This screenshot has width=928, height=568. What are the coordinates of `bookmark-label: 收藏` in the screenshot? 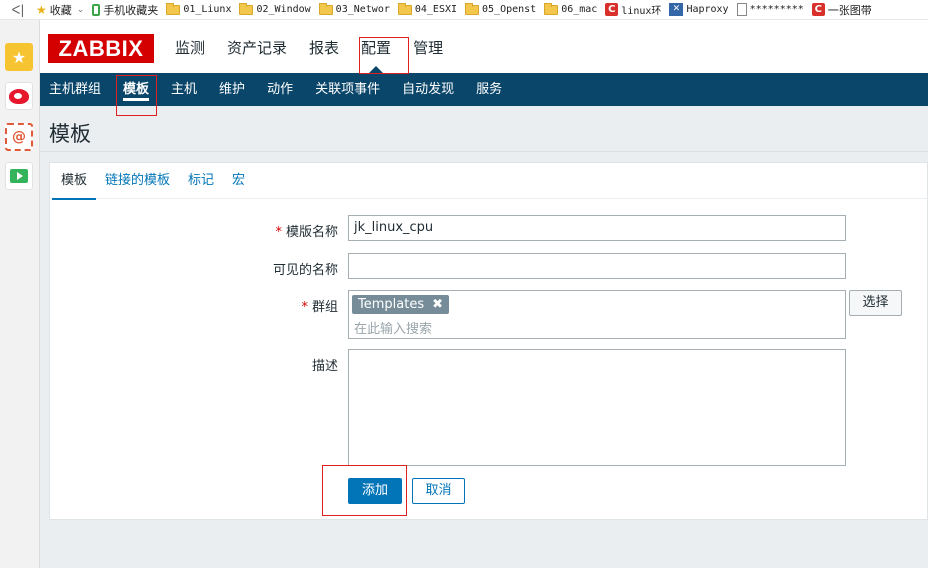 It's located at (60, 10).